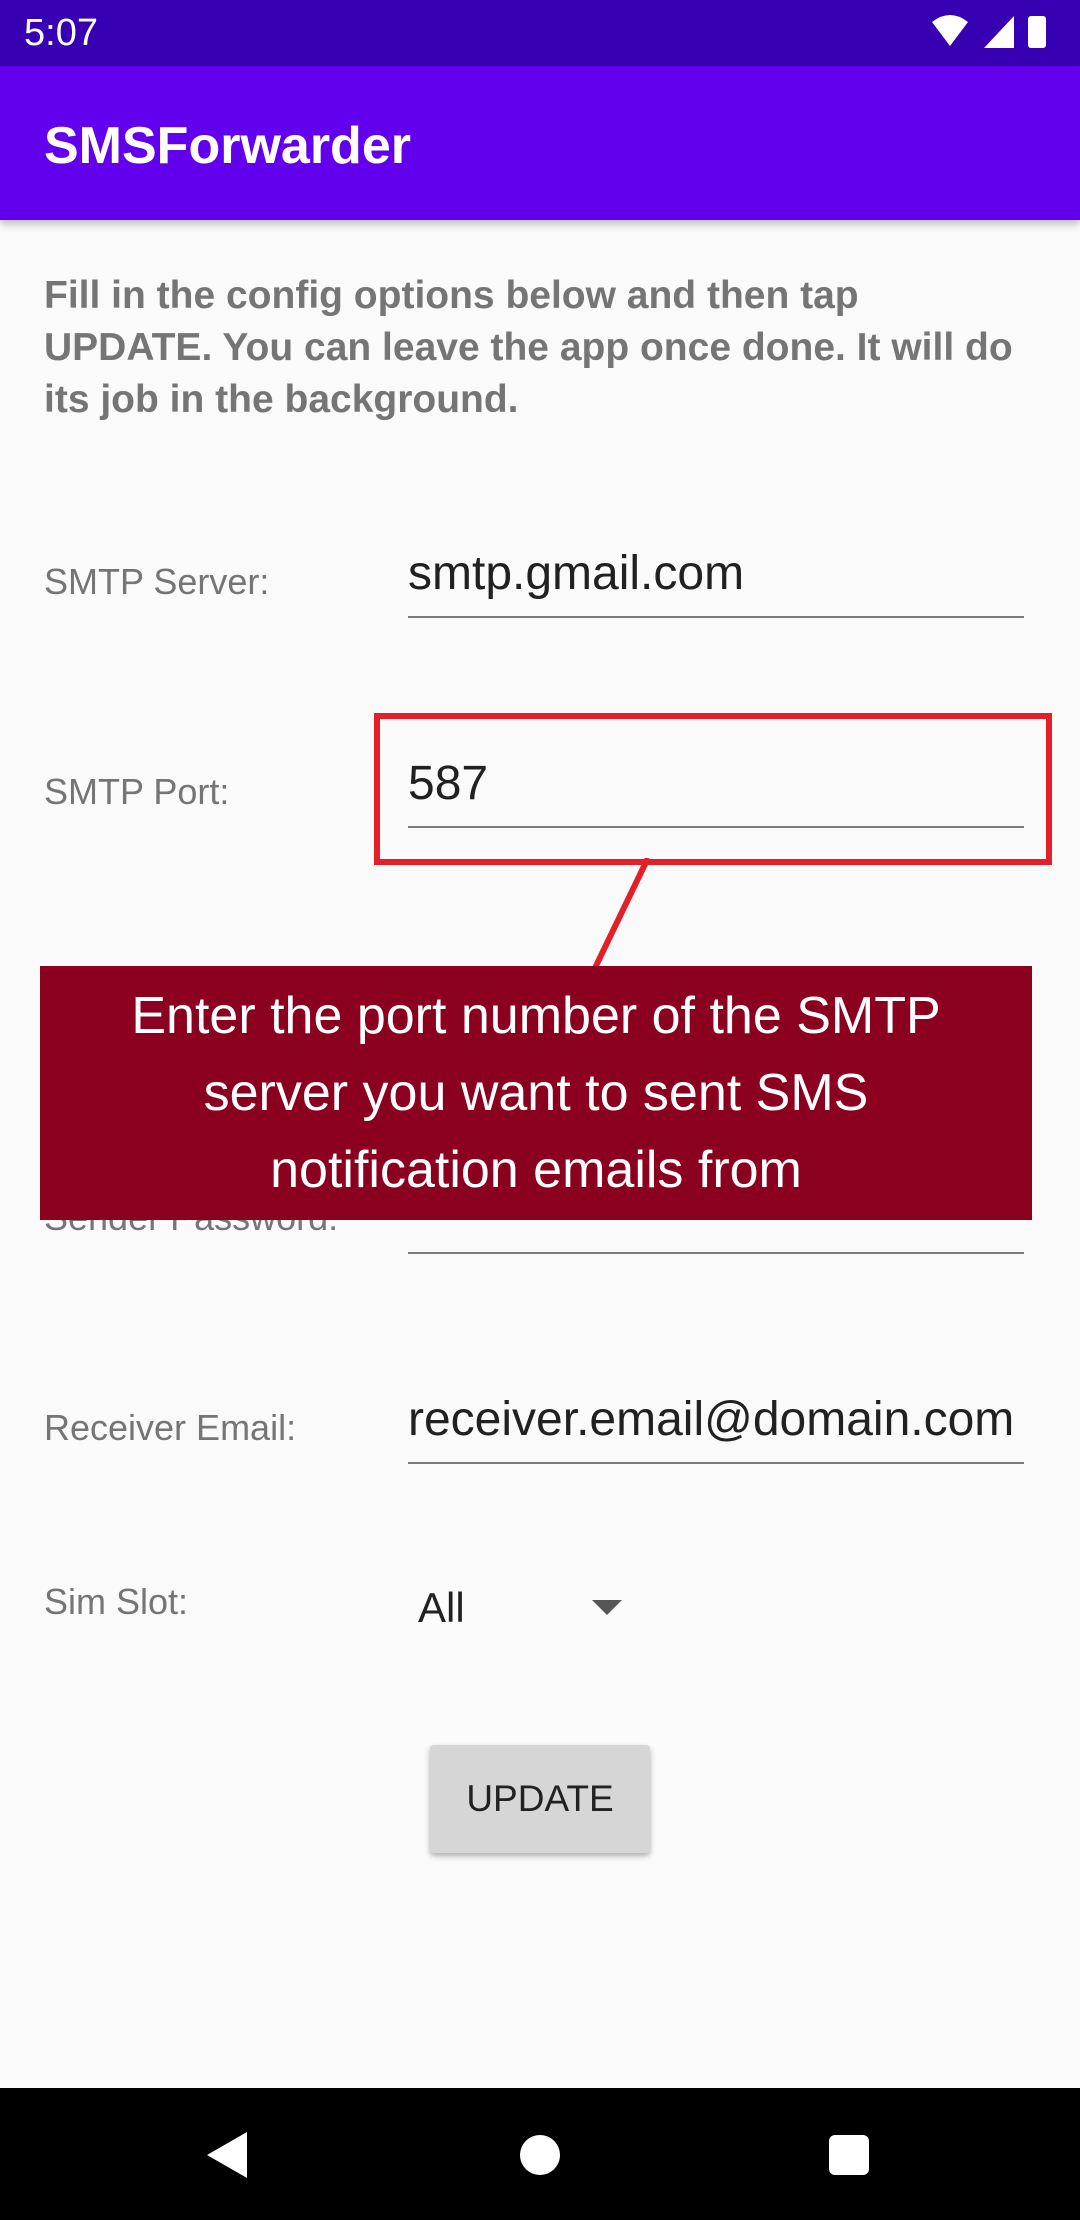 This screenshot has height=2220, width=1080. What do you see at coordinates (711, 1419) in the screenshot?
I see `receiver-email-value: receiver.email@domain.com` at bounding box center [711, 1419].